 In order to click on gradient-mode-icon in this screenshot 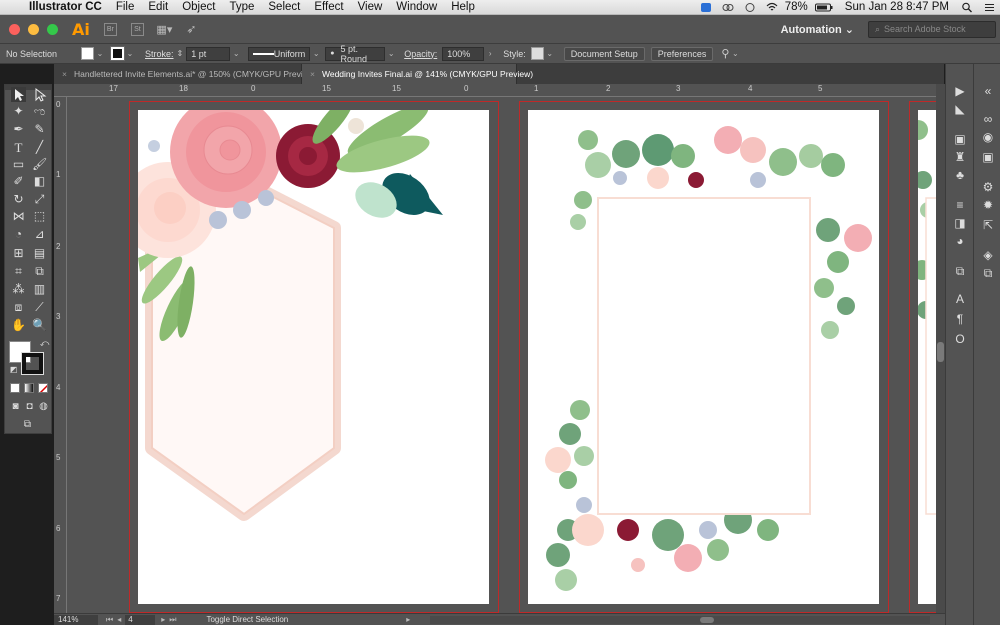, I will do `click(29, 388)`.